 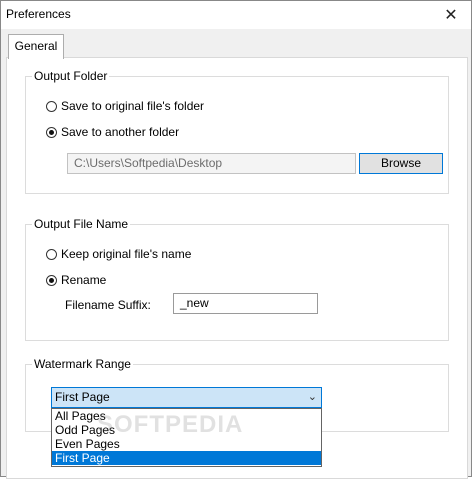 I want to click on radio-rename: Rename, so click(x=76, y=280).